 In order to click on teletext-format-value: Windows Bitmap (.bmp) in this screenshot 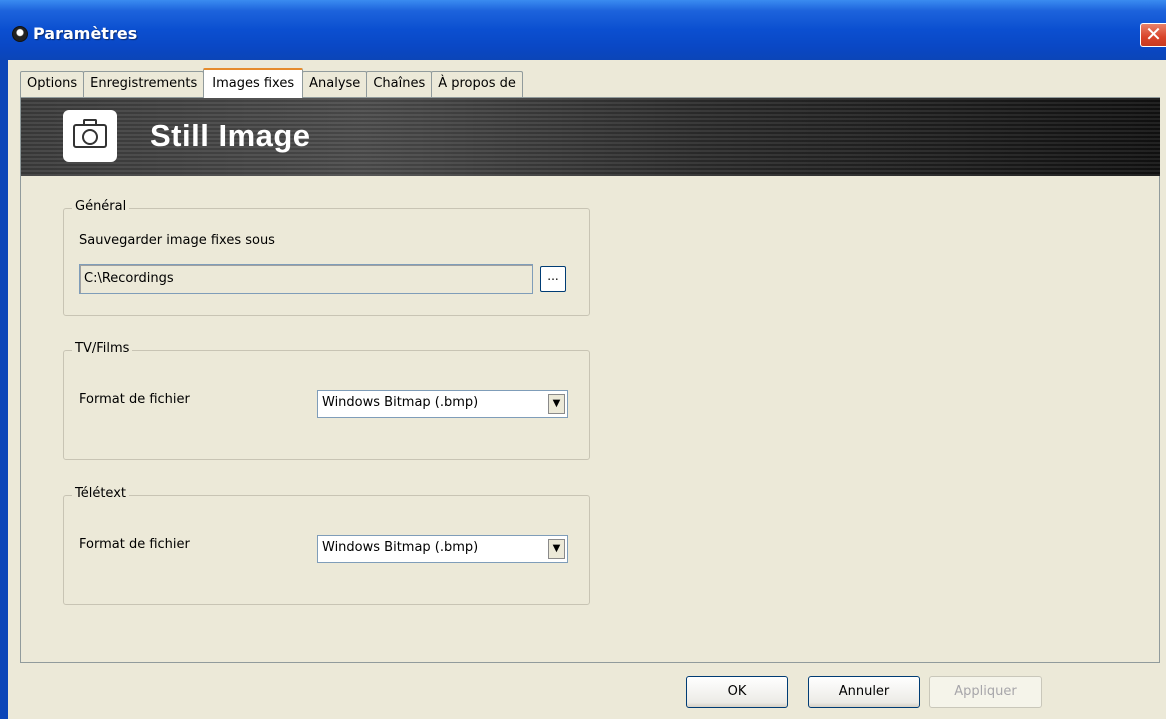, I will do `click(400, 547)`.